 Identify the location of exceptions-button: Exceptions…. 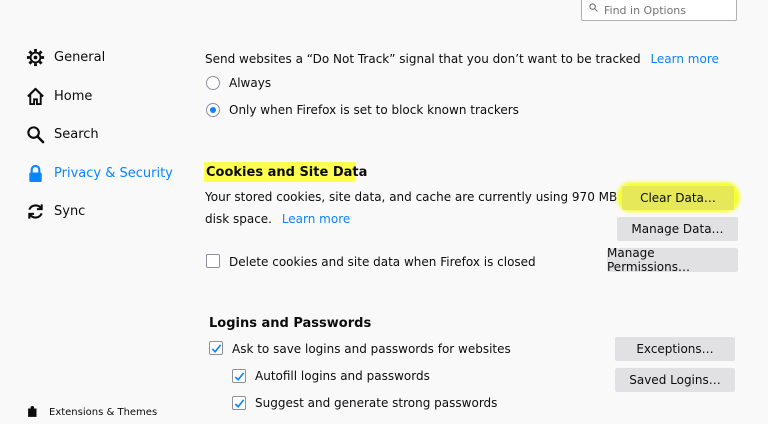
(675, 349).